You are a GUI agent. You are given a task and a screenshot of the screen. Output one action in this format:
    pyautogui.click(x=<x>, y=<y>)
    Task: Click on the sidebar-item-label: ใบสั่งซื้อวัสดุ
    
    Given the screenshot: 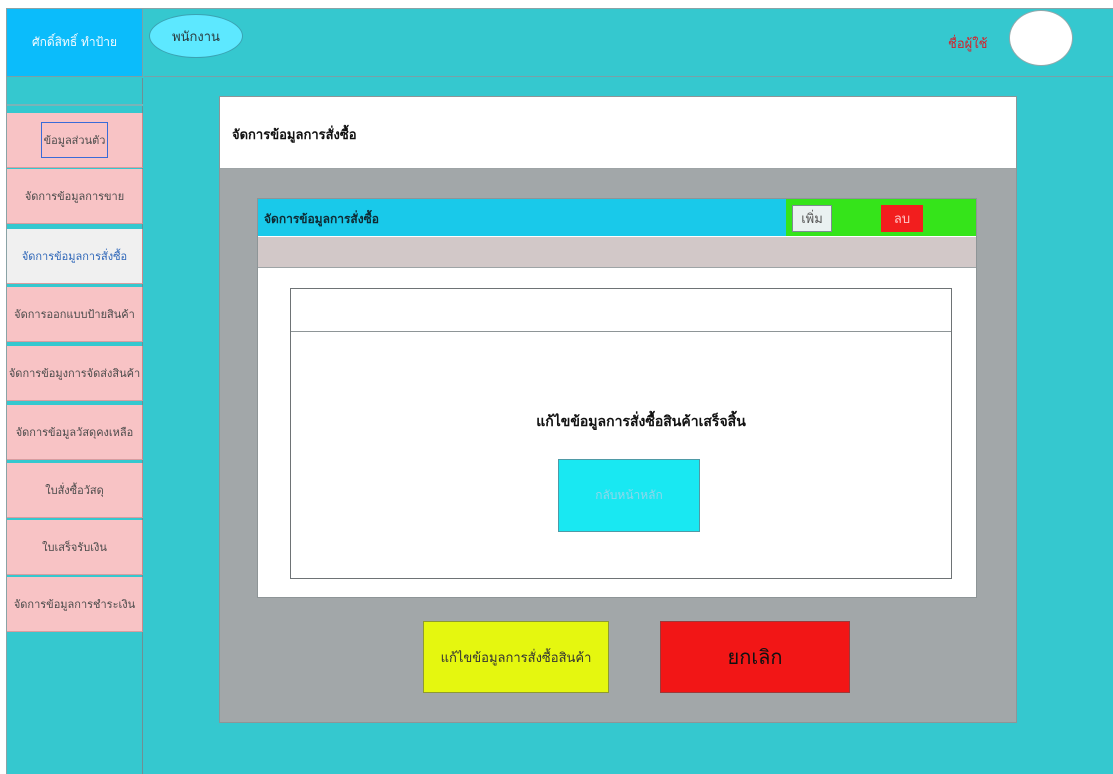 What is the action you would take?
    pyautogui.click(x=74, y=490)
    